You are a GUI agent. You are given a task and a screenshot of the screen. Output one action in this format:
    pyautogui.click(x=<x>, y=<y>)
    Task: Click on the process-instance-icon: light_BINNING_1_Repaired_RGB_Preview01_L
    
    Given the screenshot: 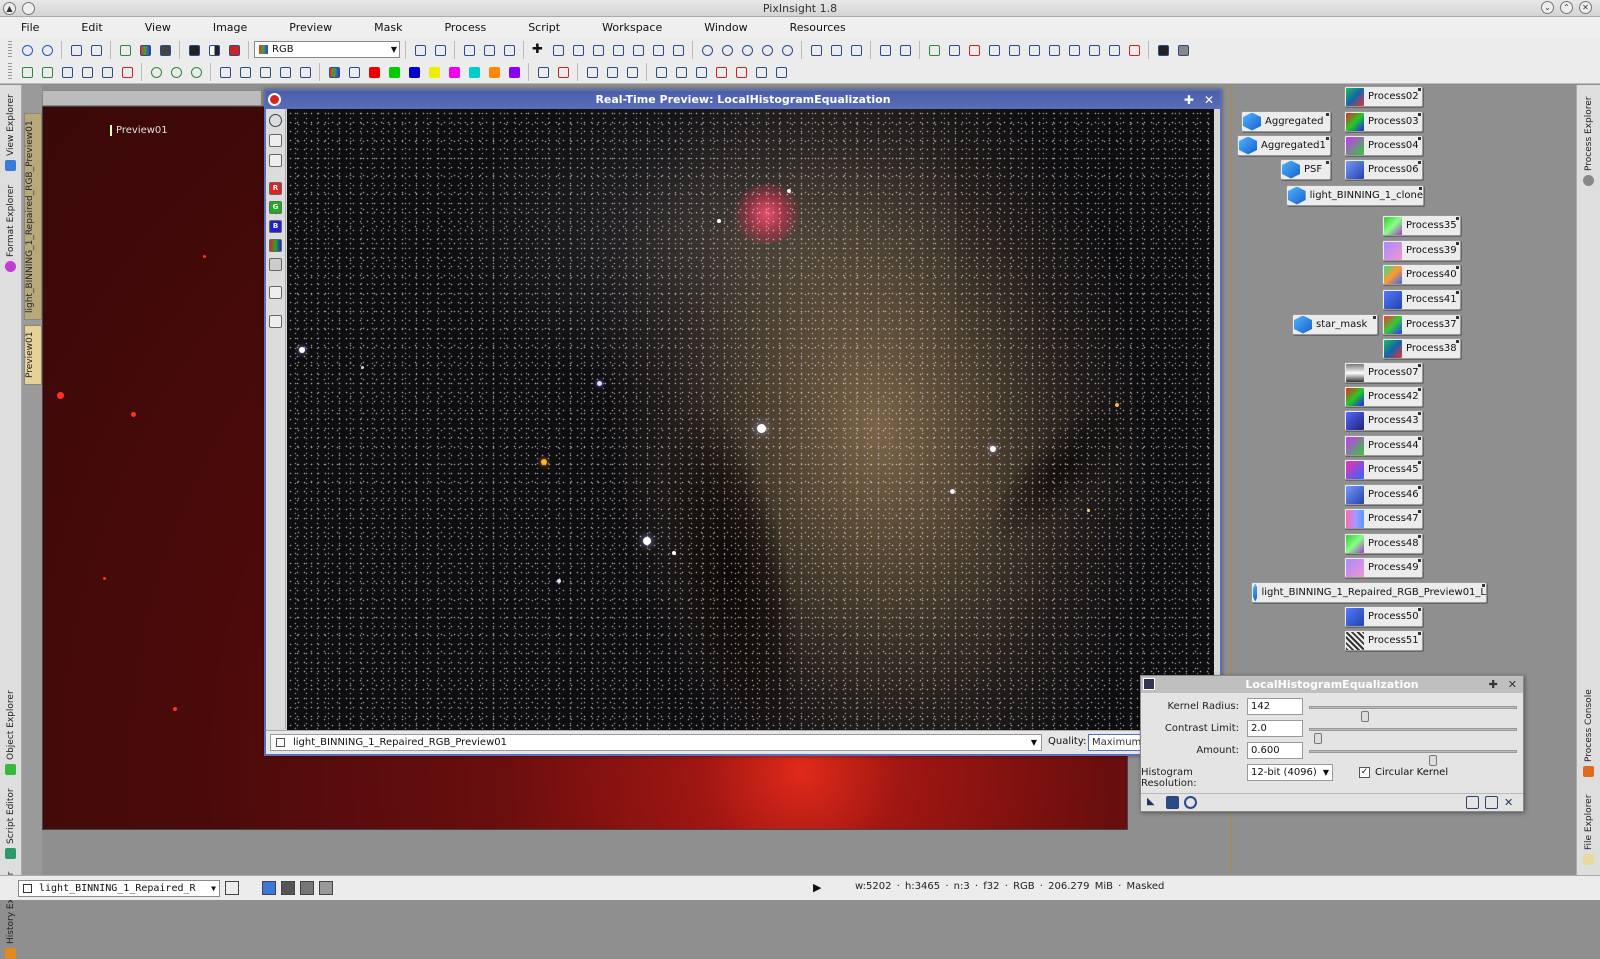 What is the action you would take?
    pyautogui.click(x=1369, y=592)
    